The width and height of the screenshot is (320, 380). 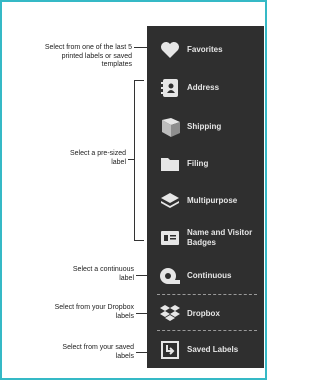 I want to click on annotation-saved: Select from your saved labels, so click(x=98, y=352).